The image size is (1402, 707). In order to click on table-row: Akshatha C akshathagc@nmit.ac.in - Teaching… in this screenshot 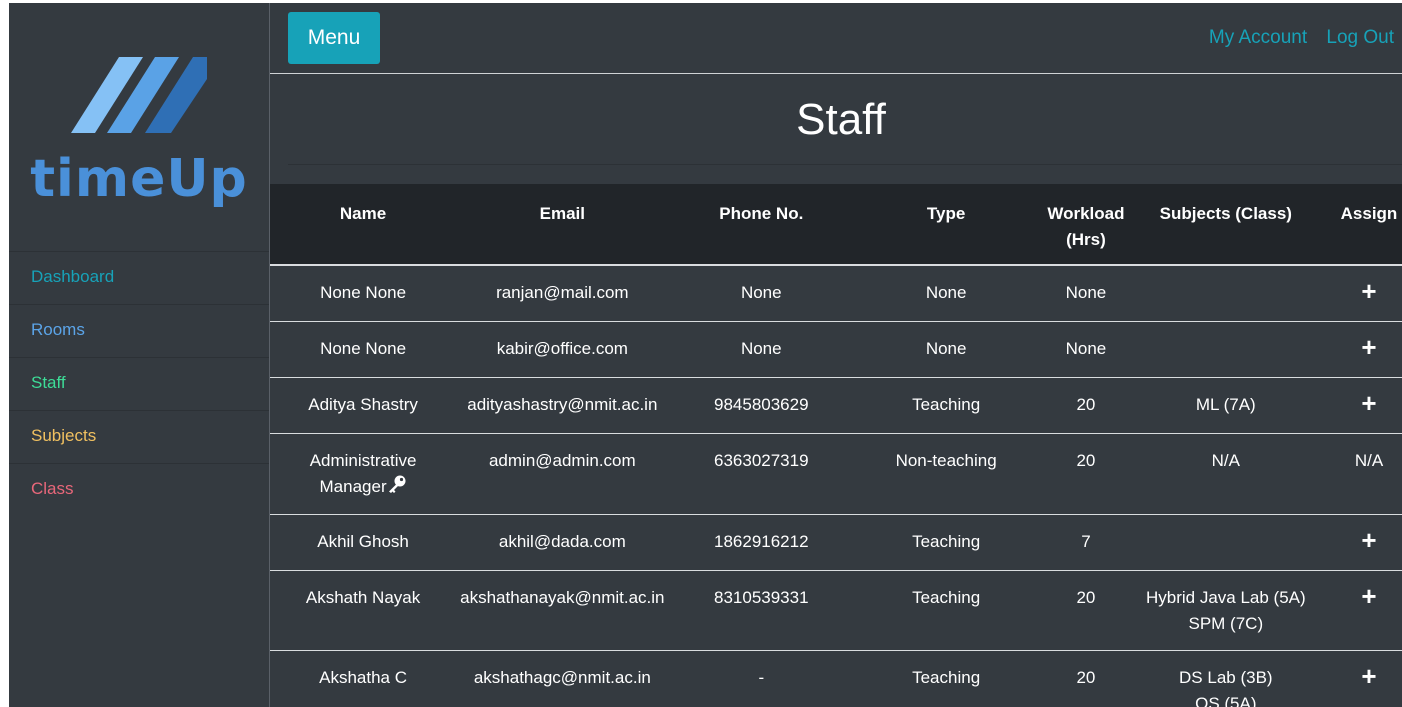, I will do `click(836, 678)`.